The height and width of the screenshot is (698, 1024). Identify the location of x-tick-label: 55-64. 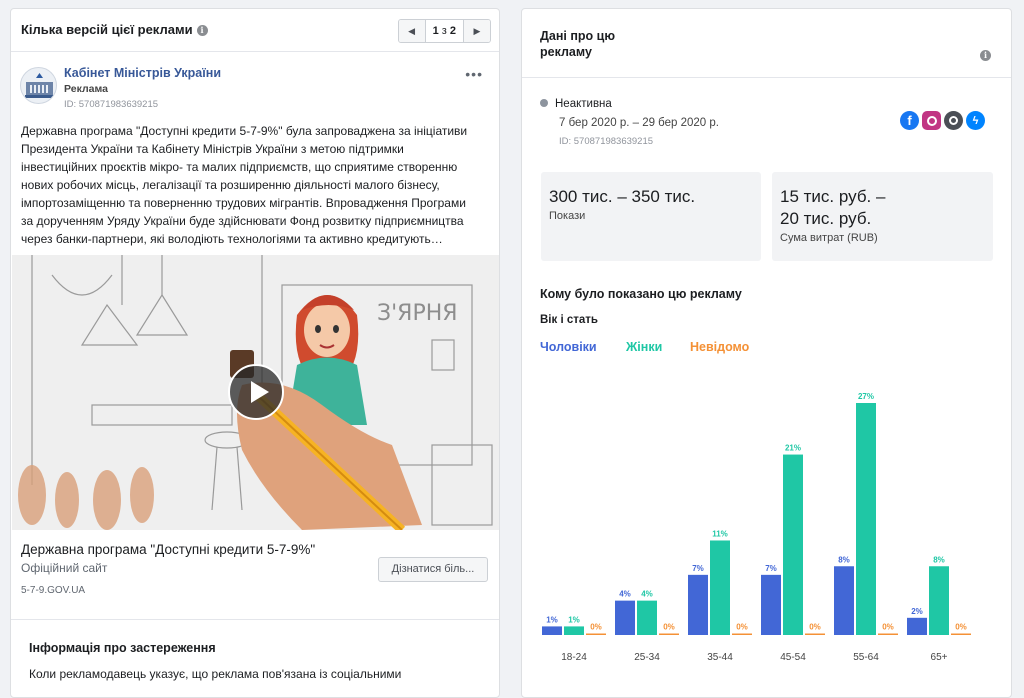
(866, 657).